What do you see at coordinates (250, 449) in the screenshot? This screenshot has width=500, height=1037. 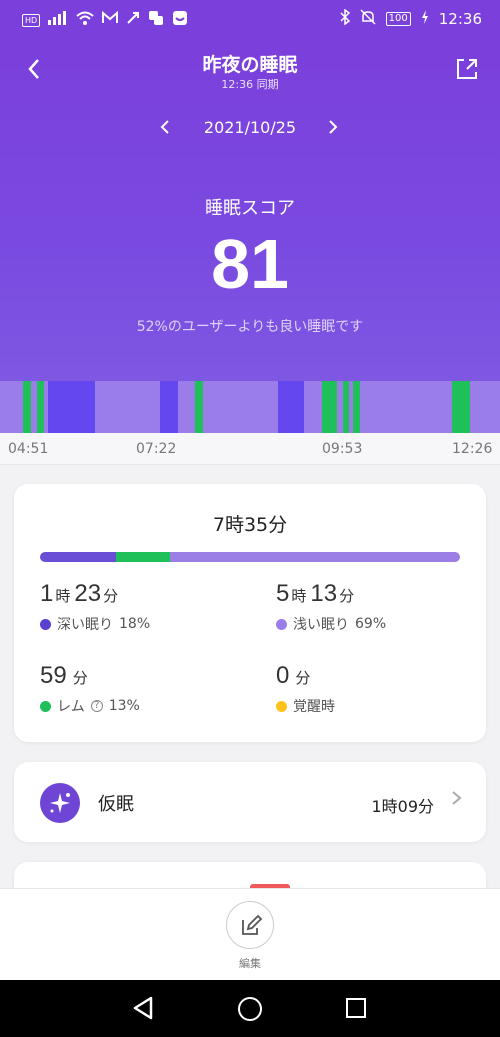 I see `timeline-axis: 04:51 07:22 09:53 12:26` at bounding box center [250, 449].